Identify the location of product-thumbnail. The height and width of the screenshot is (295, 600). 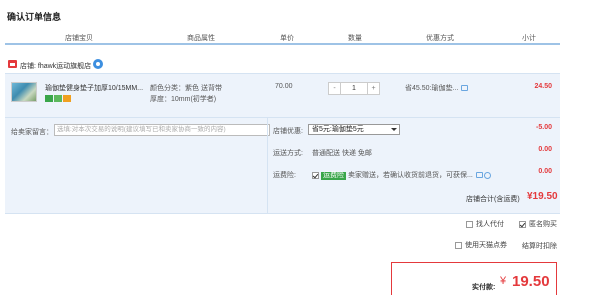
(24, 92).